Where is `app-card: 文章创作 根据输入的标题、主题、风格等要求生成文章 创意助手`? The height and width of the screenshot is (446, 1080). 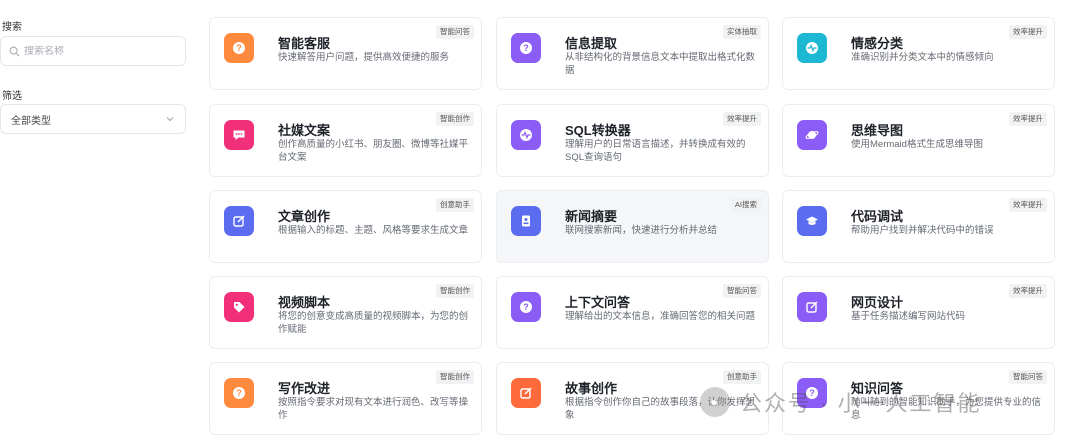
app-card: 文章创作 根据输入的标题、主题、风格等要求生成文章 创意助手 is located at coordinates (345, 226).